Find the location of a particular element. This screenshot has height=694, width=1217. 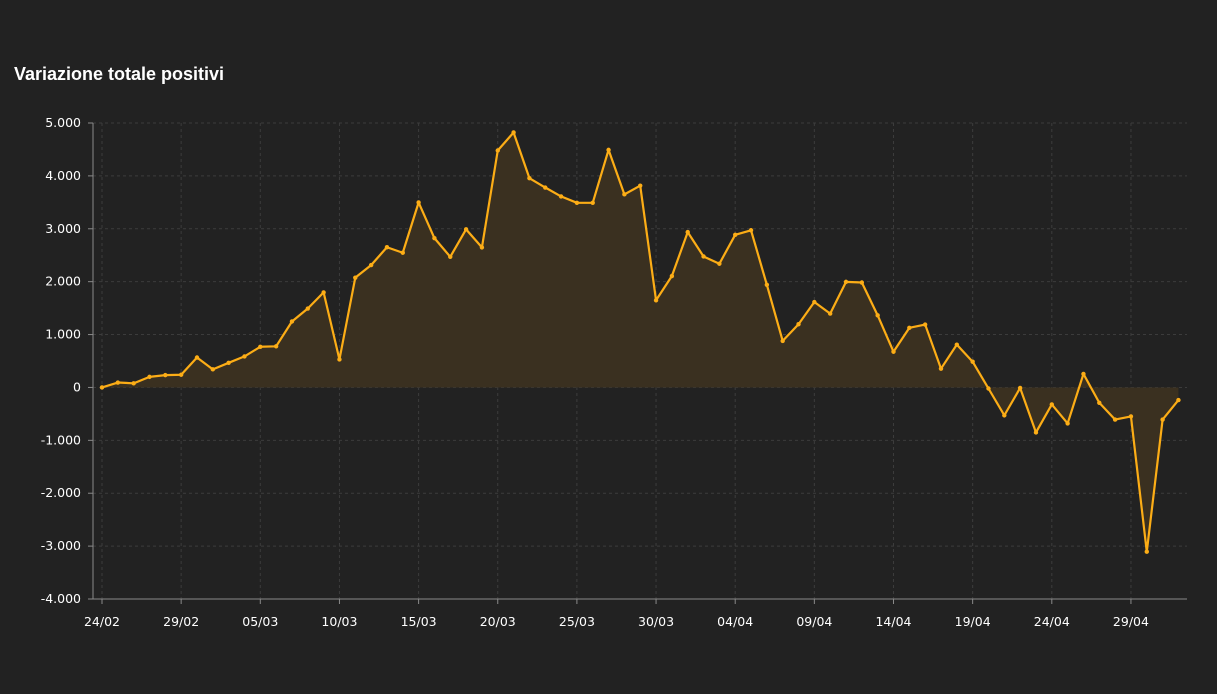

y-tick-label: -3.000 is located at coordinates (61, 545).